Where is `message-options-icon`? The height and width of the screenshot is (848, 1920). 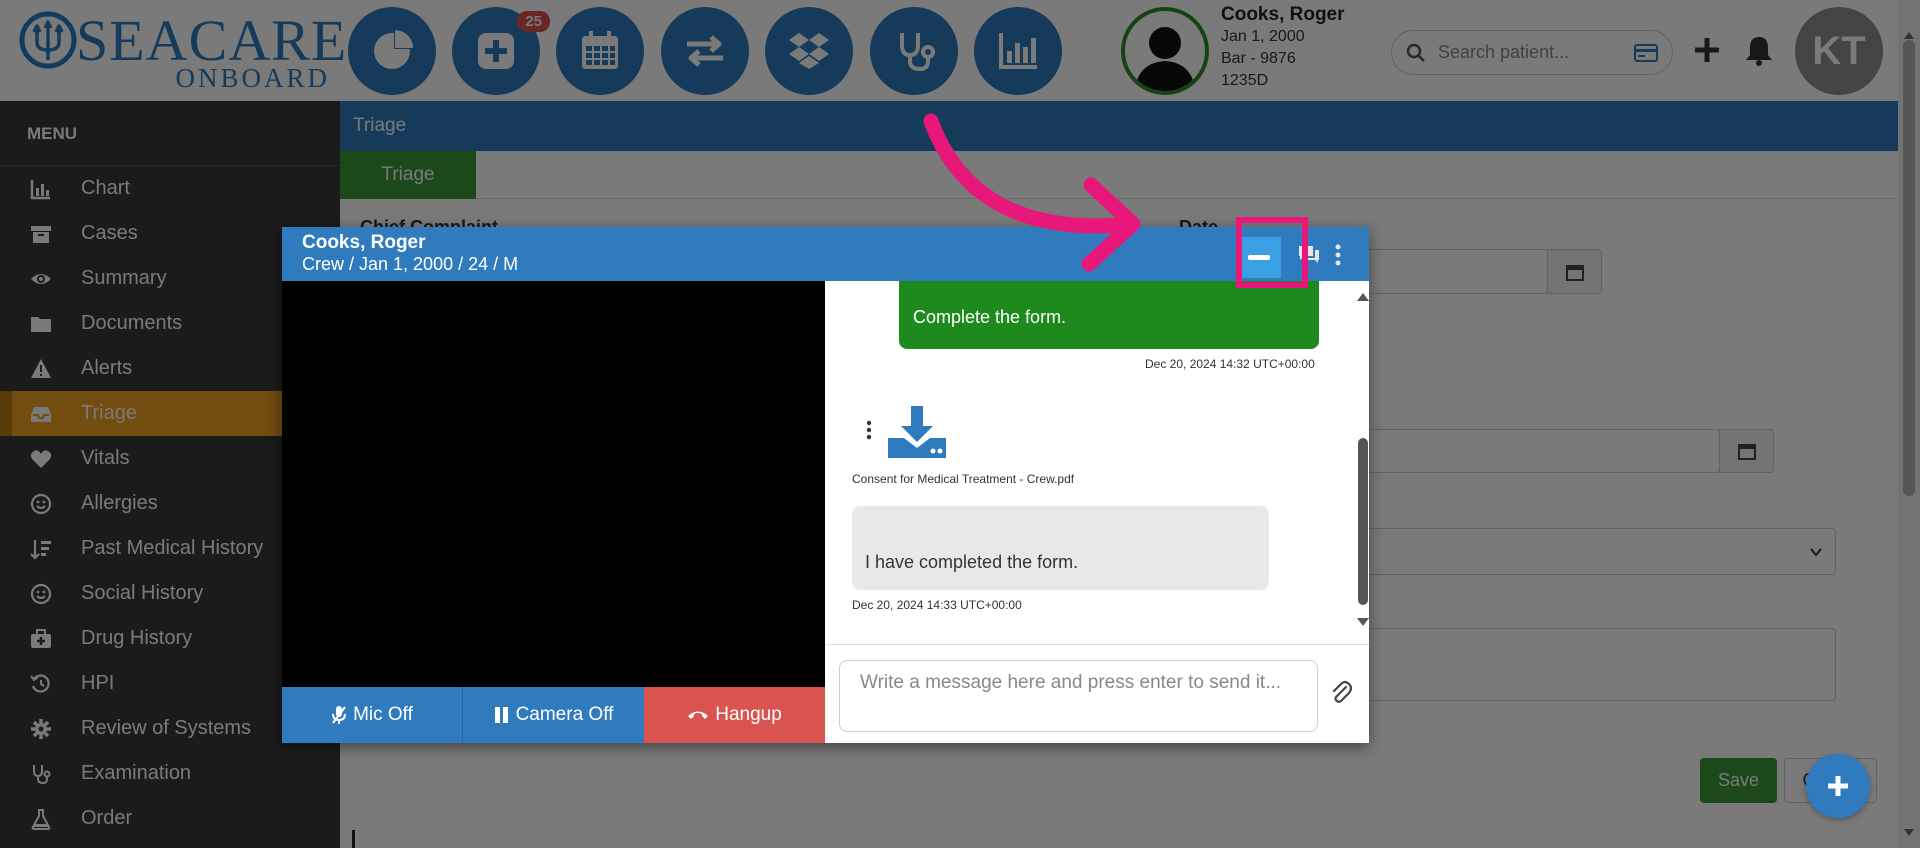 message-options-icon is located at coordinates (869, 430).